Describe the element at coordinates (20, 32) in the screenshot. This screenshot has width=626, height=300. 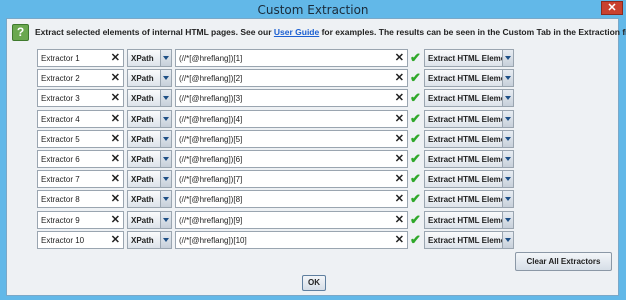
I see `help-icon: ?` at that location.